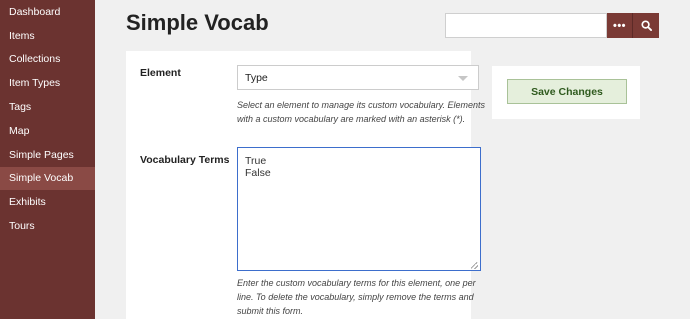 The width and height of the screenshot is (690, 319). What do you see at coordinates (474, 265) in the screenshot?
I see `resize-handle-icon` at bounding box center [474, 265].